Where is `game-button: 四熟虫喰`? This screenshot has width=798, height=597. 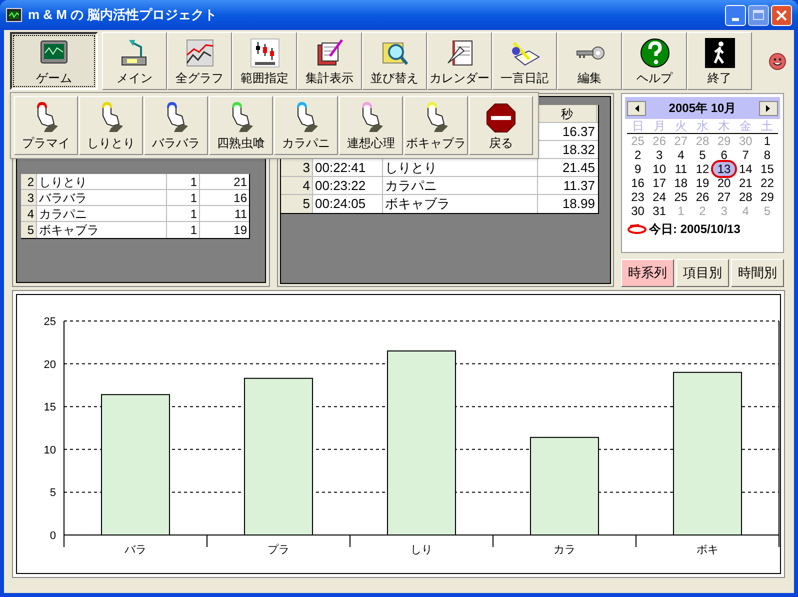 game-button: 四熟虫喰 is located at coordinates (241, 125).